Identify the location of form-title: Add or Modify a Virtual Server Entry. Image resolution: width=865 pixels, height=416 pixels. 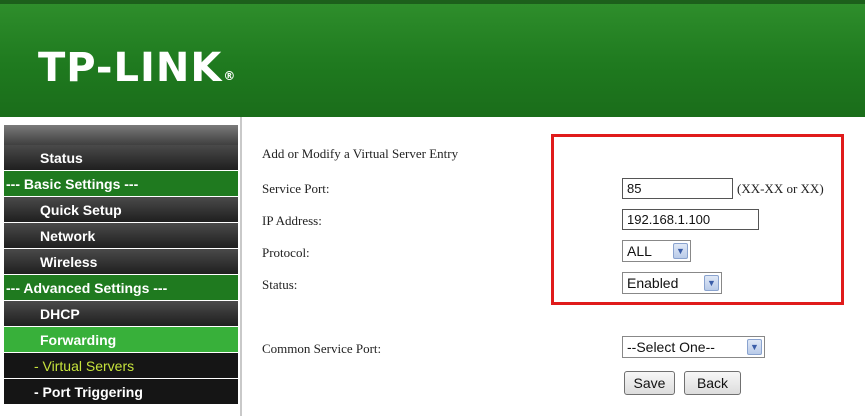
(360, 153).